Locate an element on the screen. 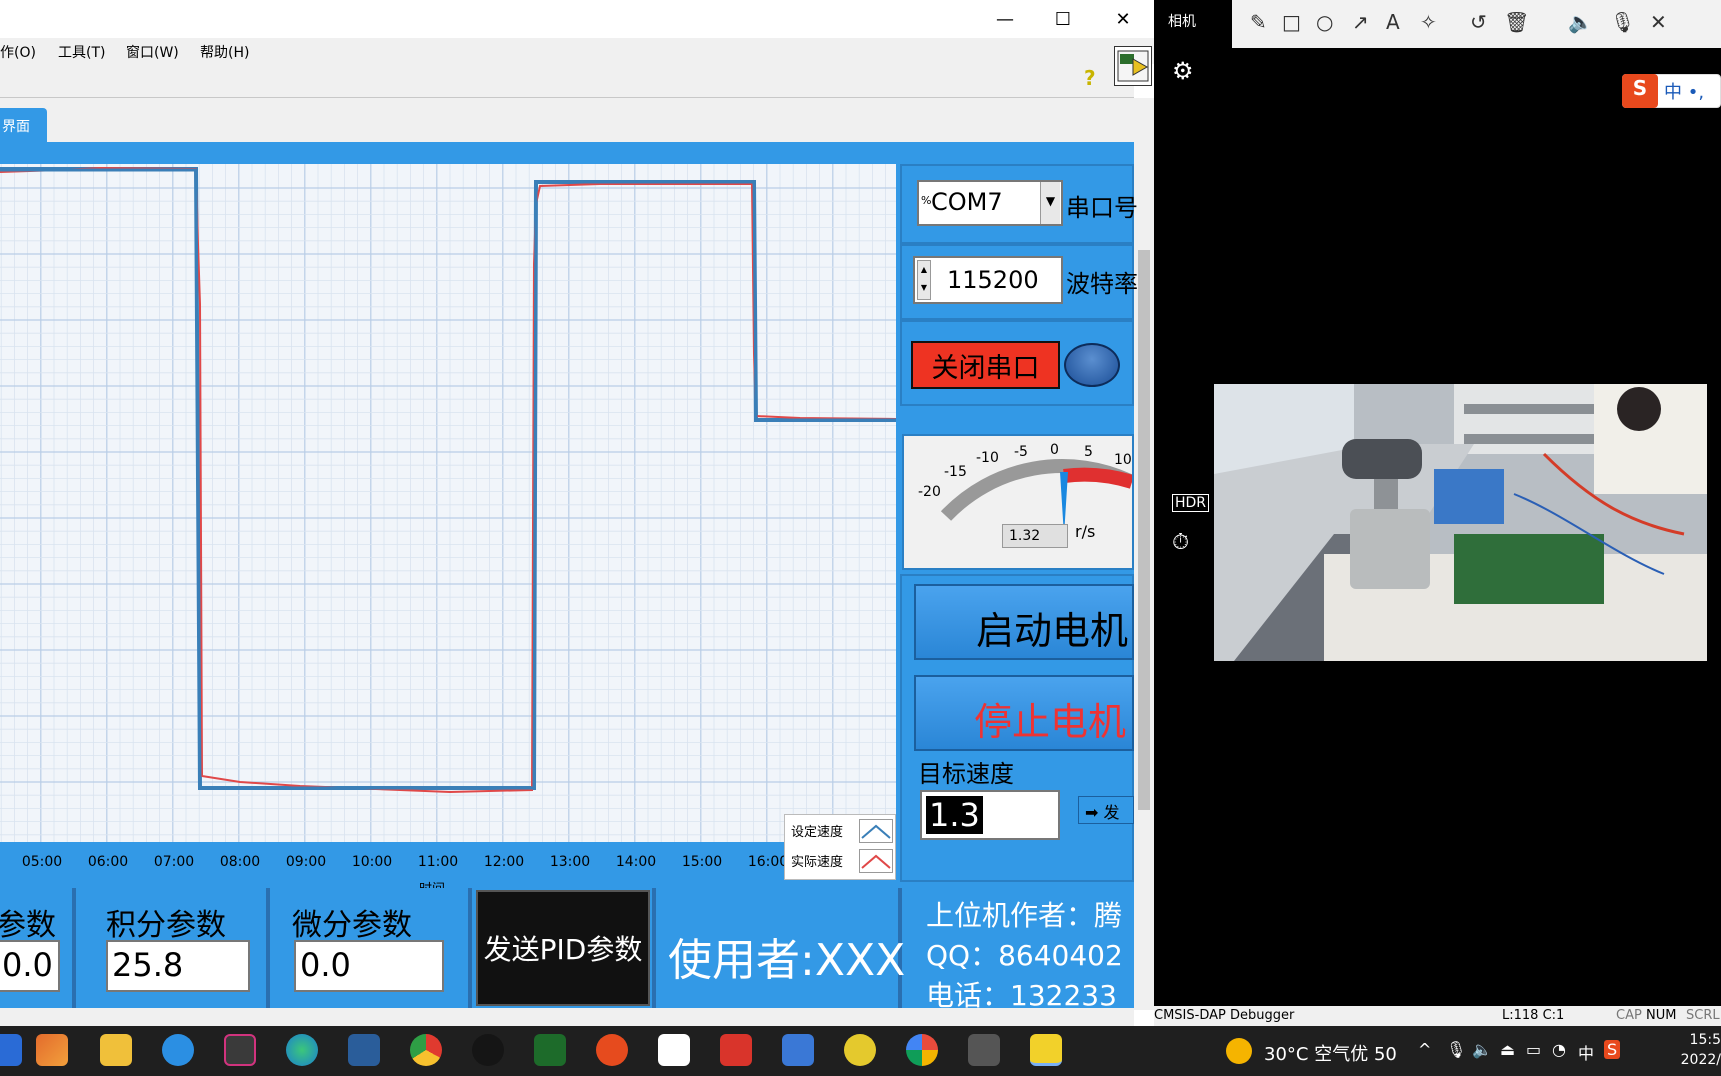  cloud-icon is located at coordinates (798, 1050).